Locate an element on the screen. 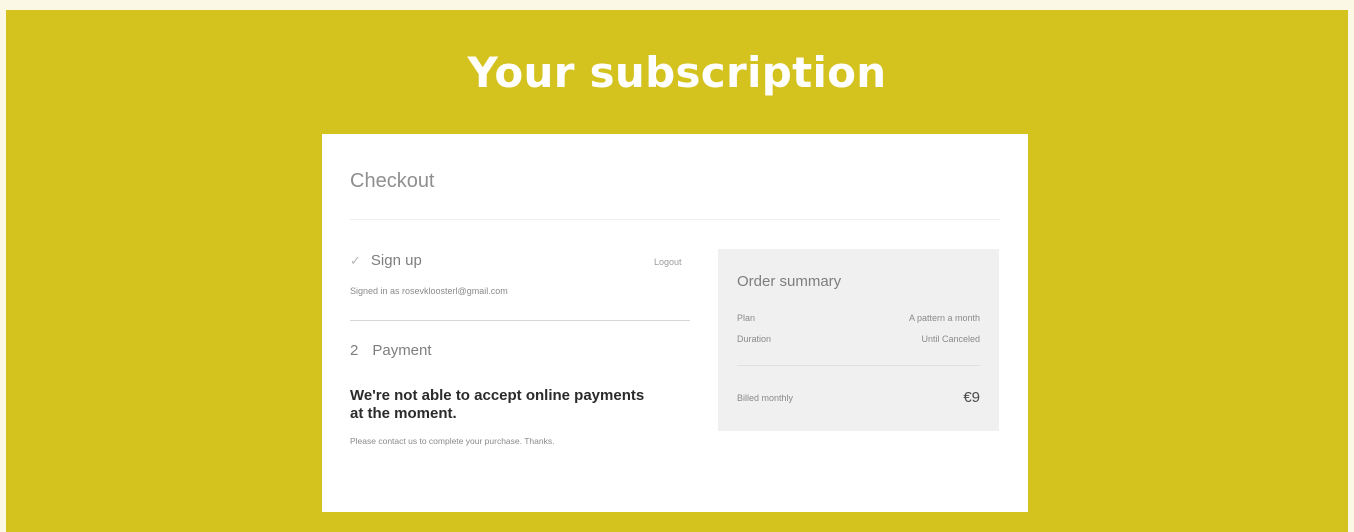  duration-value: Until Canceled is located at coordinates (950, 339).